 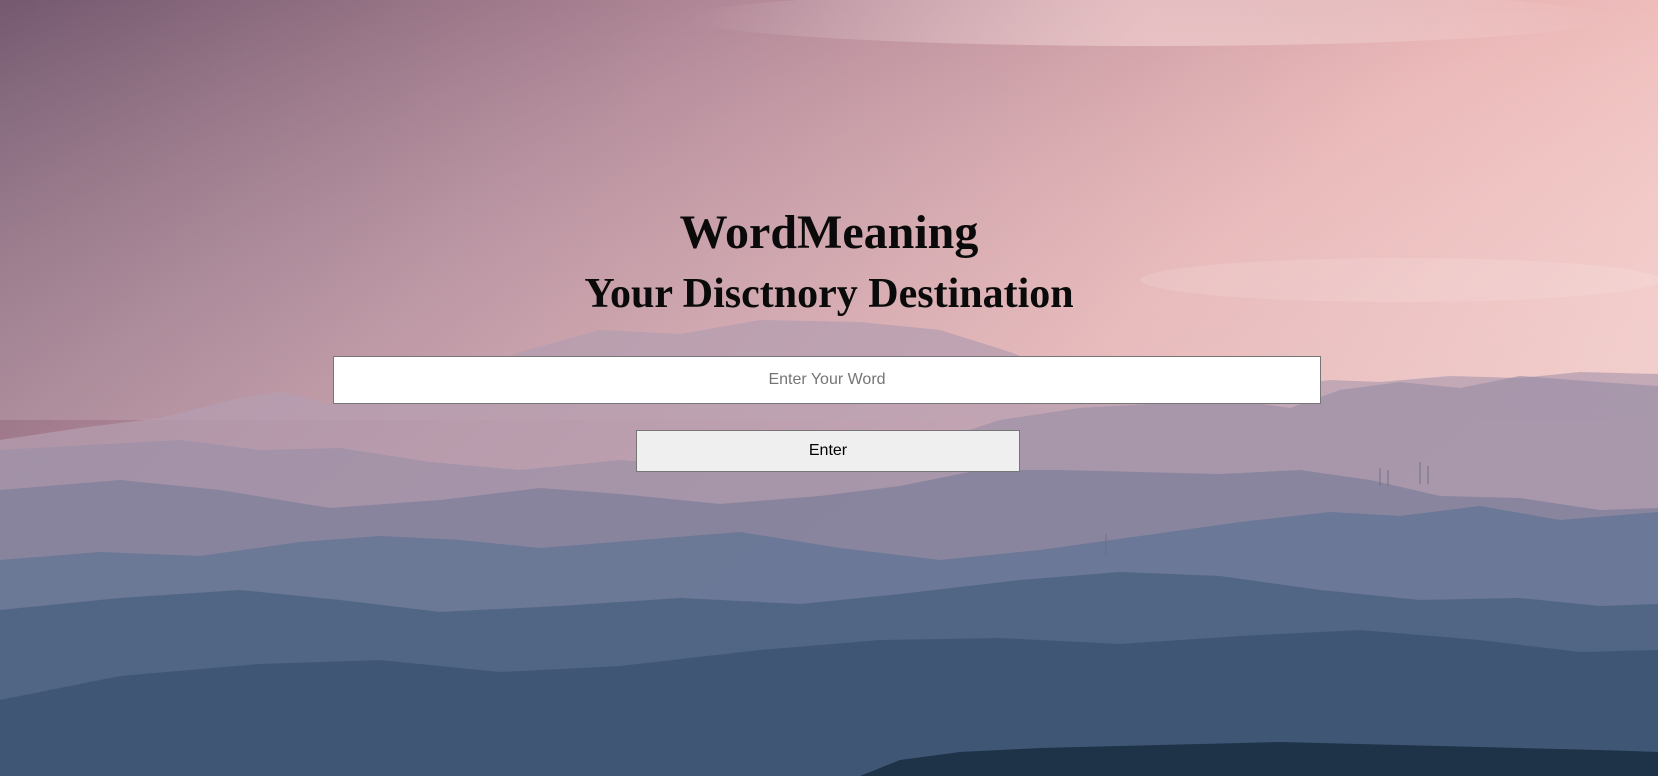 What do you see at coordinates (829, 294) in the screenshot?
I see `page-subtitle: Your Disctnory Destination` at bounding box center [829, 294].